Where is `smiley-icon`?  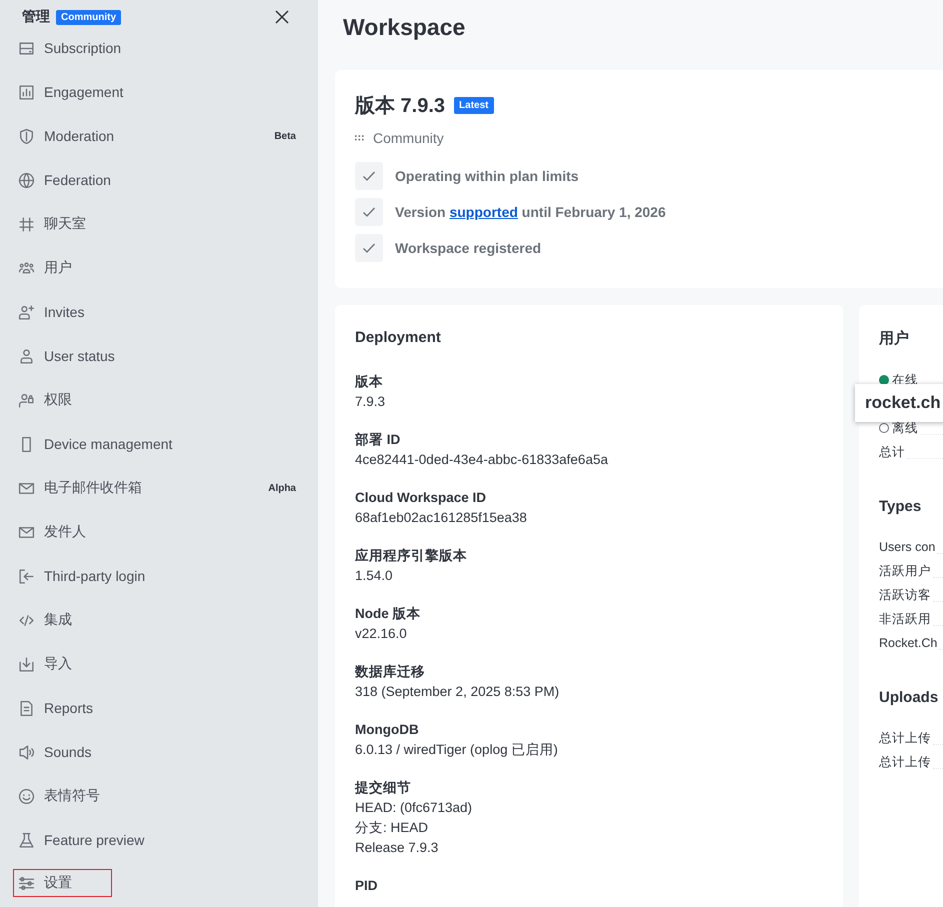
smiley-icon is located at coordinates (26, 796).